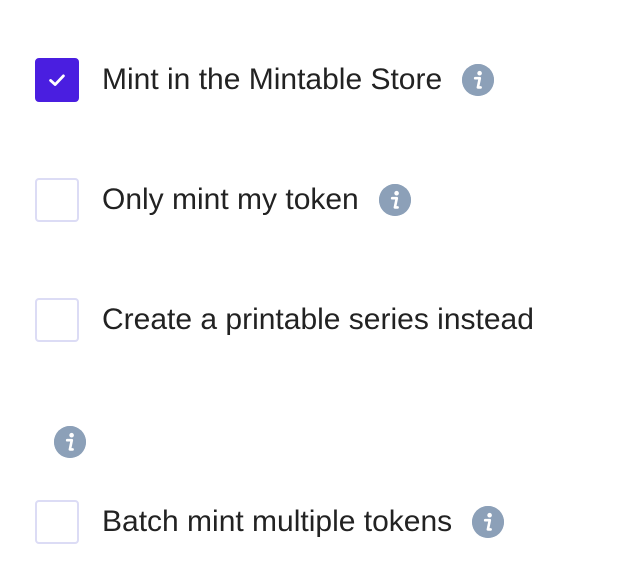 The width and height of the screenshot is (628, 580). I want to click on option-mint-in-store: Mint in the Mintable Store, so click(265, 80).